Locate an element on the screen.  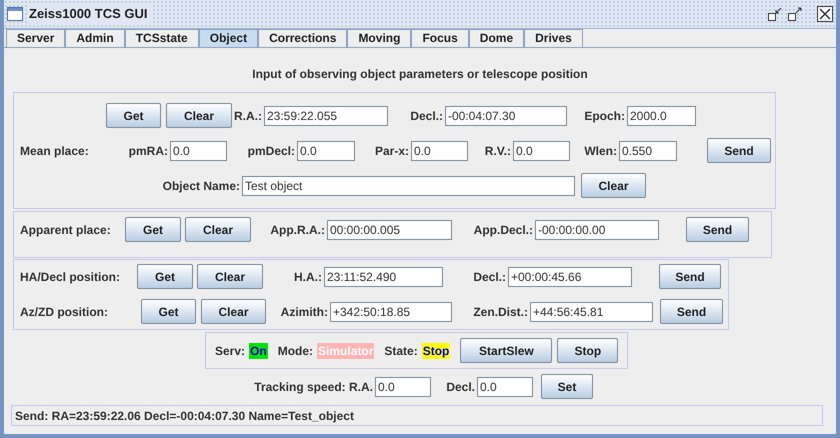
status-indicator: Stop is located at coordinates (436, 350).